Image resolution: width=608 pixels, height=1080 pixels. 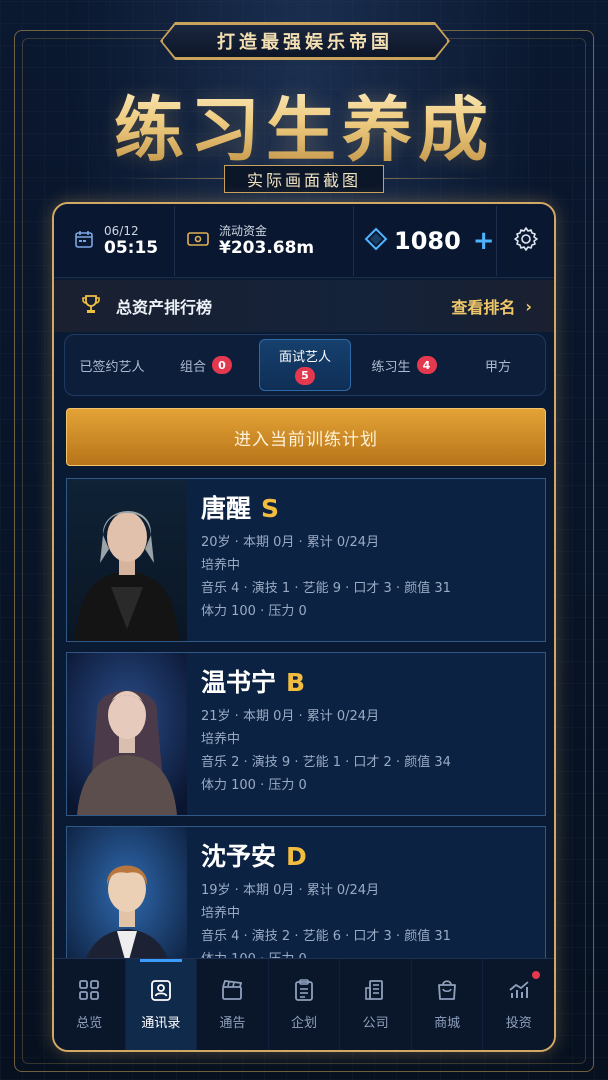 I want to click on nav-label: 公司, so click(x=375, y=1023).